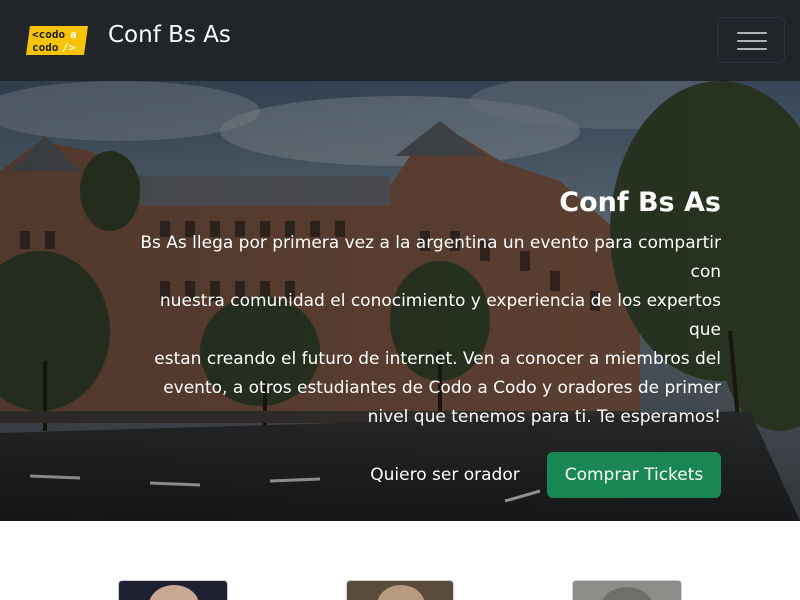 The width and height of the screenshot is (800, 600). What do you see at coordinates (704, 330) in the screenshot?
I see `hero-description-line: que` at bounding box center [704, 330].